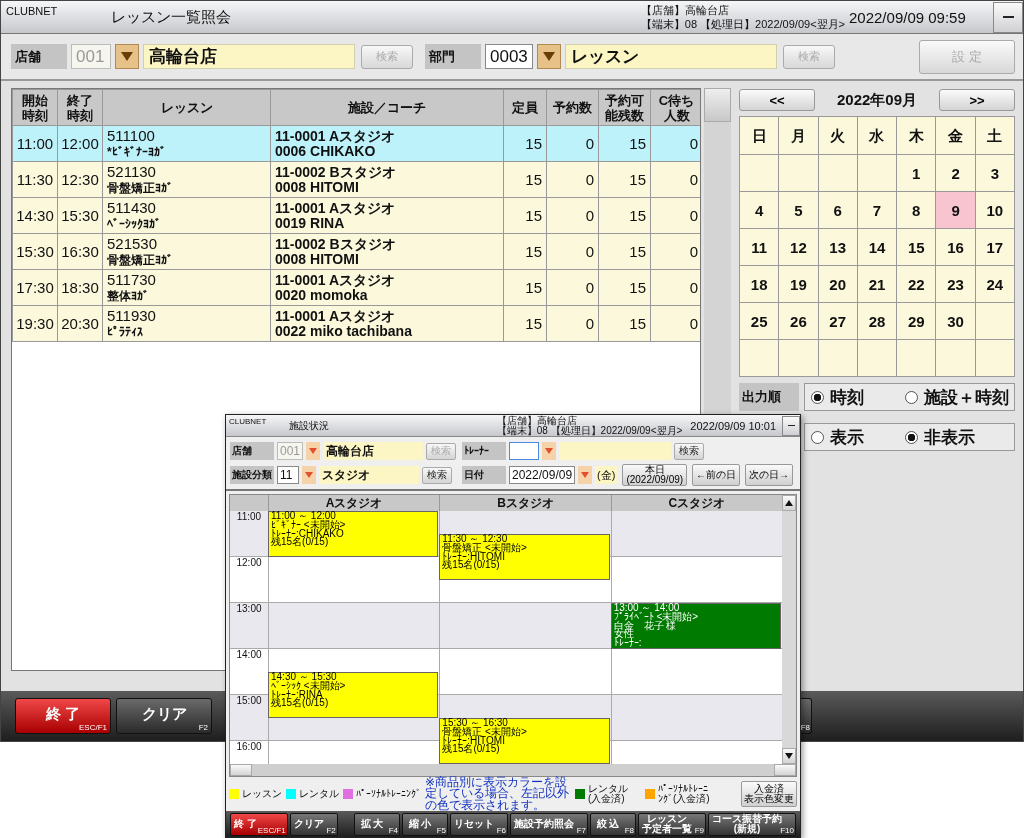 The image size is (1024, 838). Describe the element at coordinates (572, 287) in the screenshot. I see `table-cell: 0` at that location.